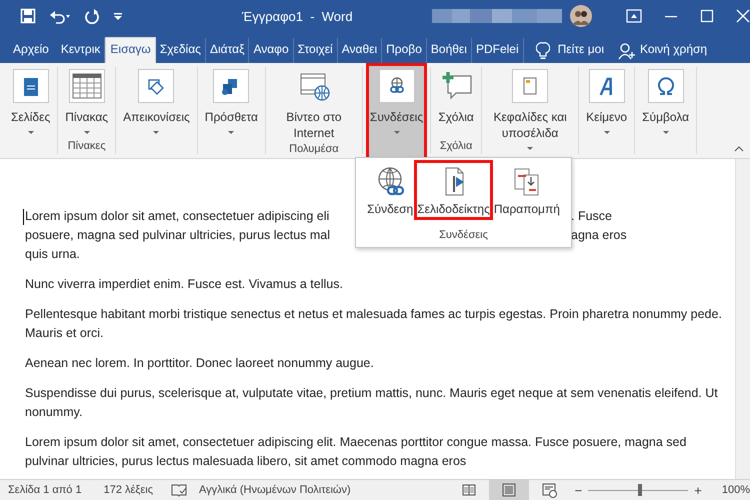 This screenshot has height=500, width=750. Describe the element at coordinates (707, 16) in the screenshot. I see `maximize-icon` at that location.